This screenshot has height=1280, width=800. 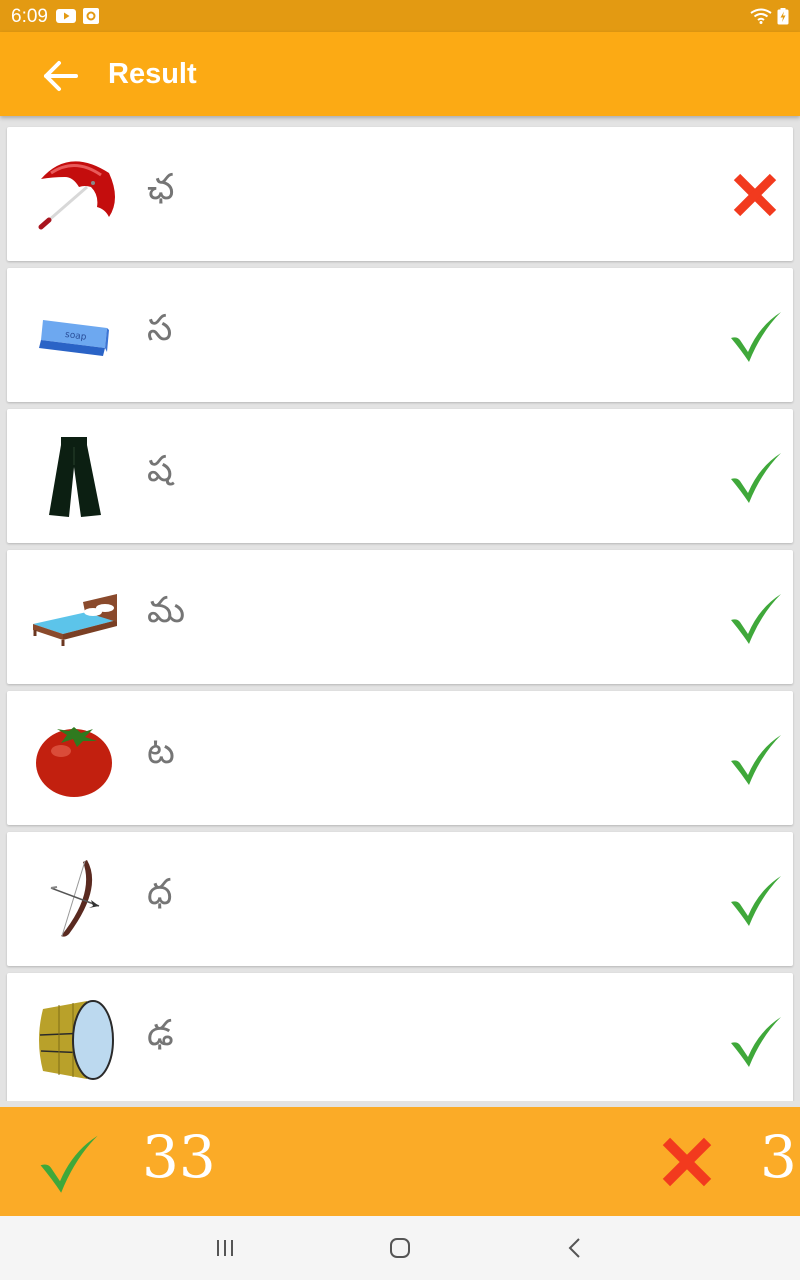 I want to click on letter-label: ఛ, so click(x=161, y=187).